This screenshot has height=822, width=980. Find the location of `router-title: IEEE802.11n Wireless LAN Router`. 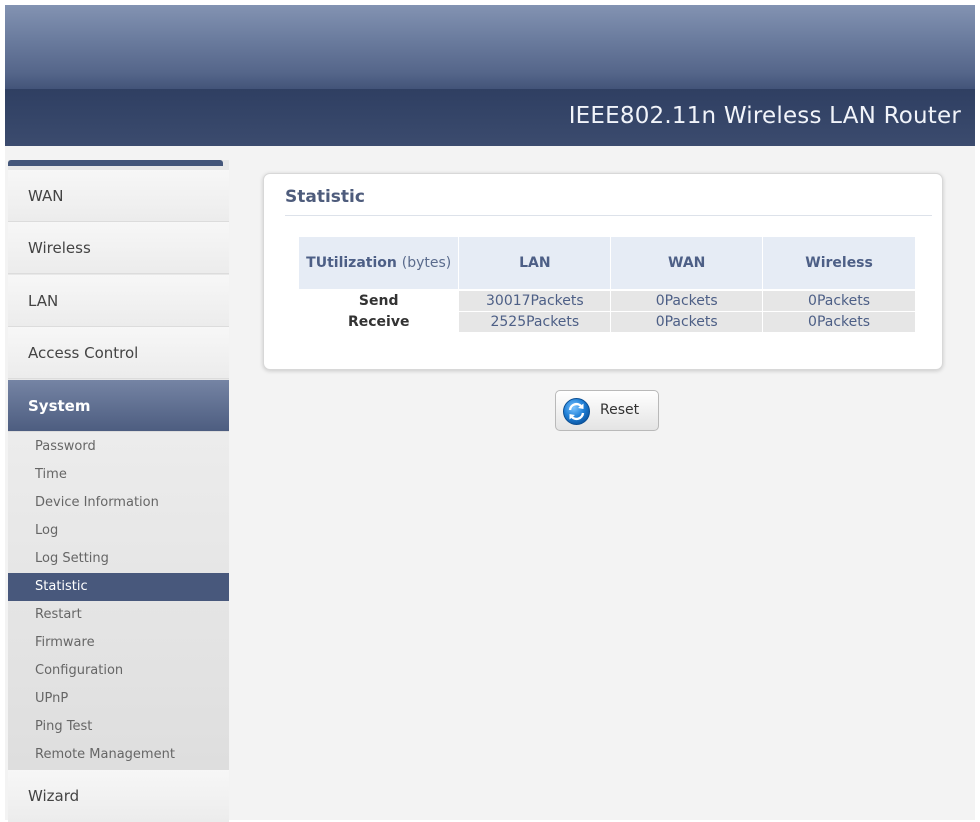

router-title: IEEE802.11n Wireless LAN Router is located at coordinates (764, 116).